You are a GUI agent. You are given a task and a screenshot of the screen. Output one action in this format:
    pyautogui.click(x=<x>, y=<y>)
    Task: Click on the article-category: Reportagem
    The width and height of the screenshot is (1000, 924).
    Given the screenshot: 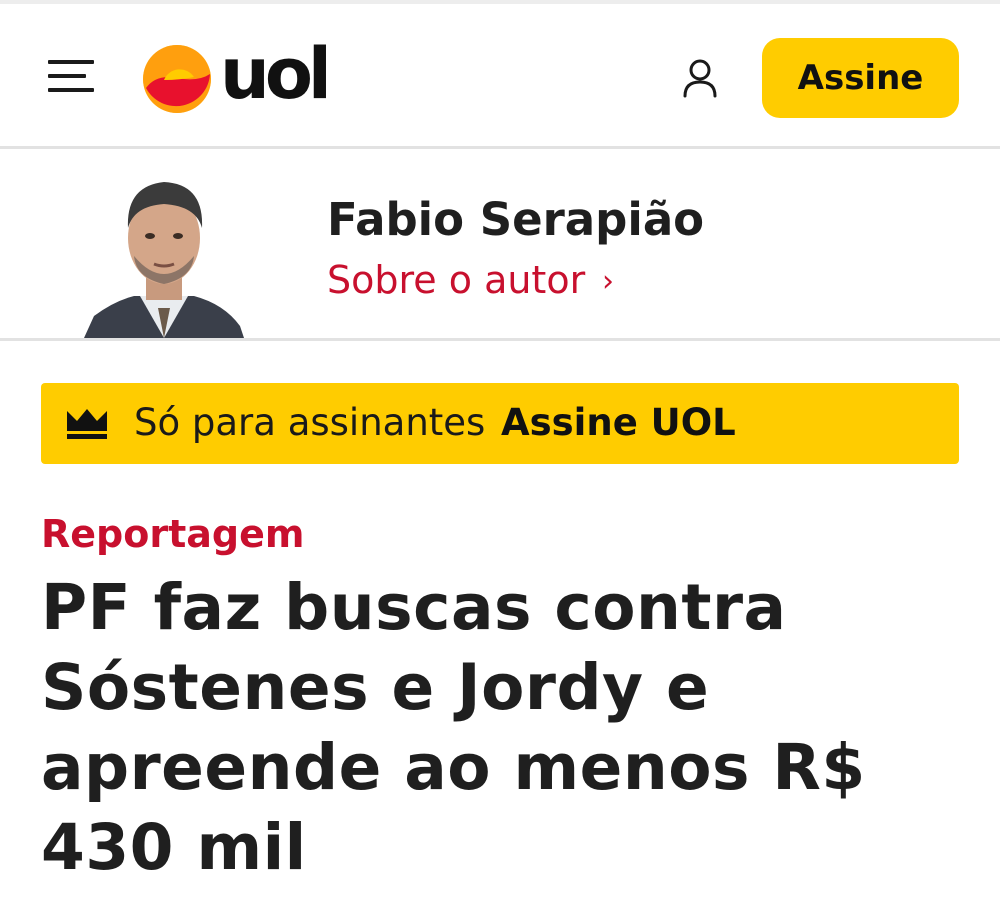 What is the action you would take?
    pyautogui.click(x=172, y=534)
    